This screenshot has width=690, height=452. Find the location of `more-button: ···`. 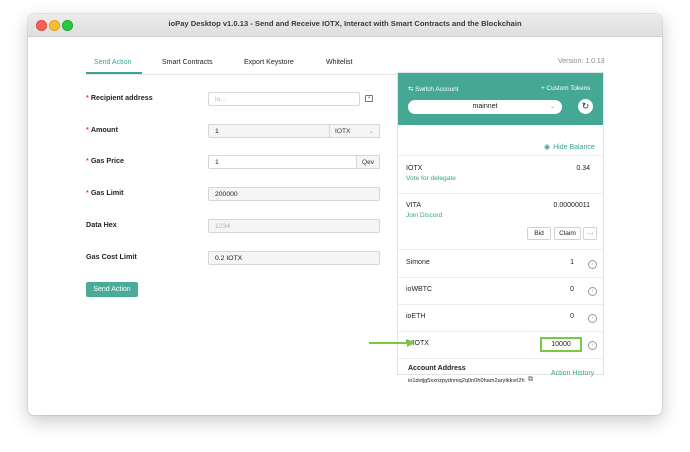

more-button: ··· is located at coordinates (590, 233).